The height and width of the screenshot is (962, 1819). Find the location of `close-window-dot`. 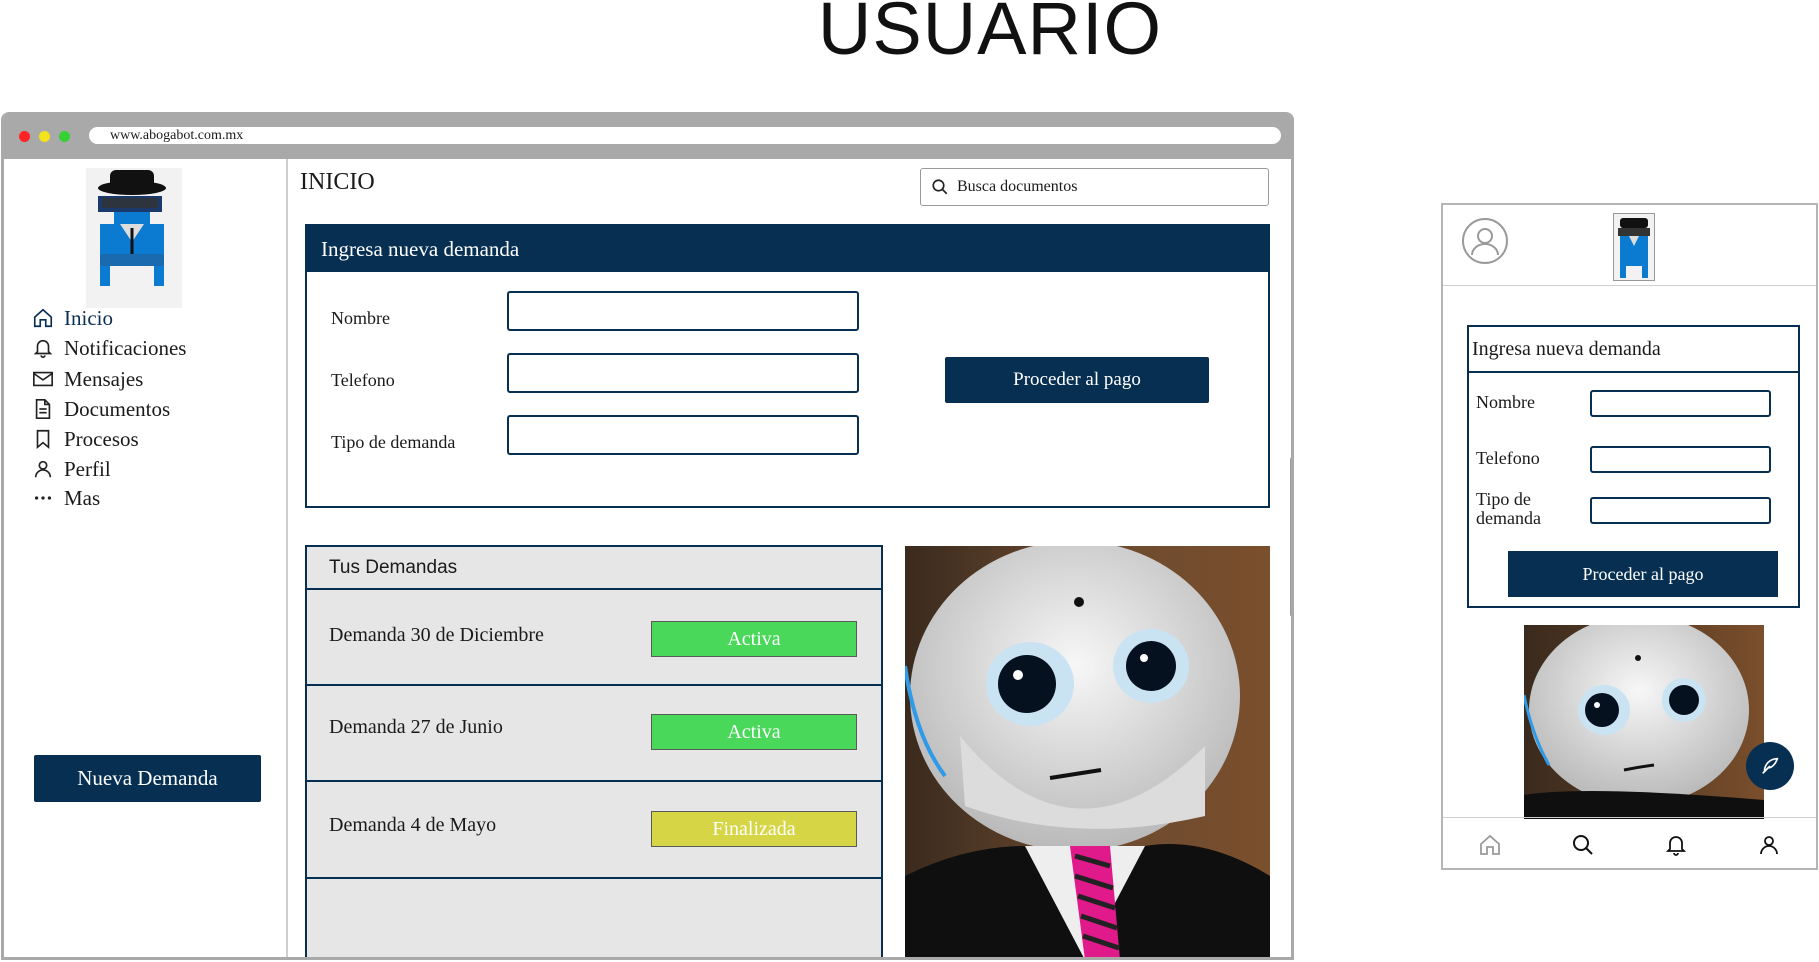

close-window-dot is located at coordinates (24, 136).